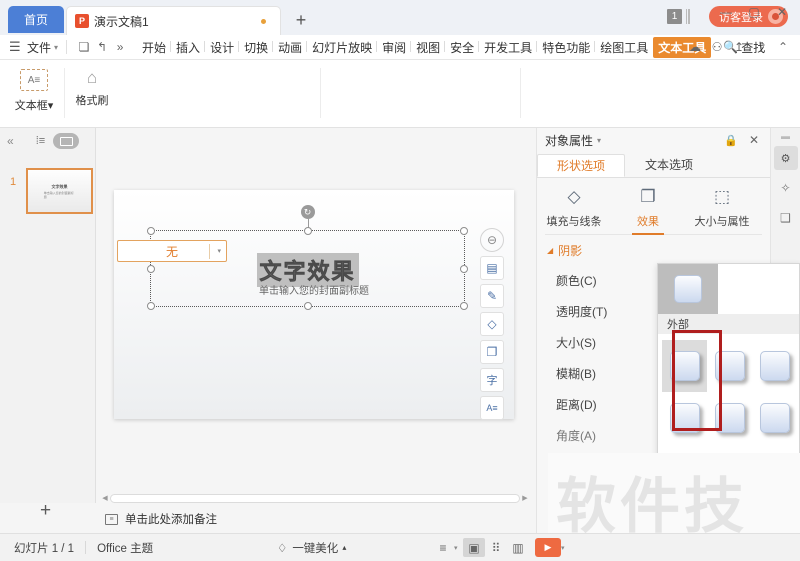  I want to click on add-slide-button: +, so click(45, 511).